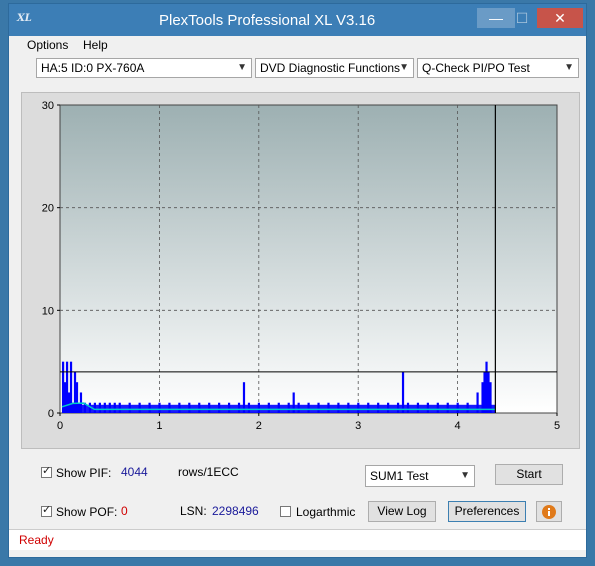 The height and width of the screenshot is (566, 595). What do you see at coordinates (402, 511) in the screenshot?
I see `view-log-button: View Log` at bounding box center [402, 511].